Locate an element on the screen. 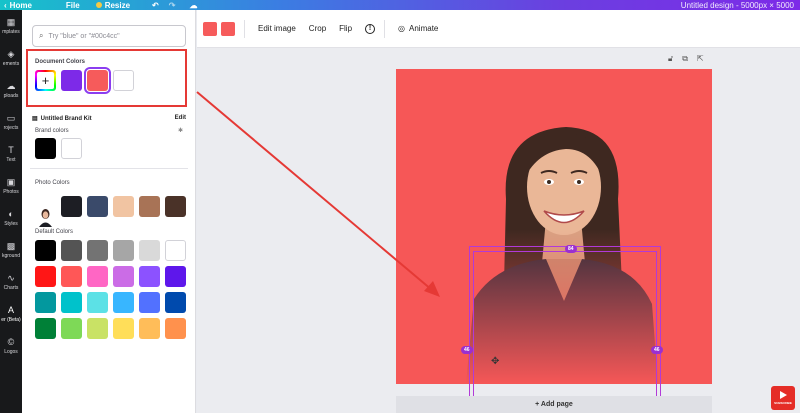 This screenshot has width=800, height=413. resize-handle-top: 84 is located at coordinates (571, 249).